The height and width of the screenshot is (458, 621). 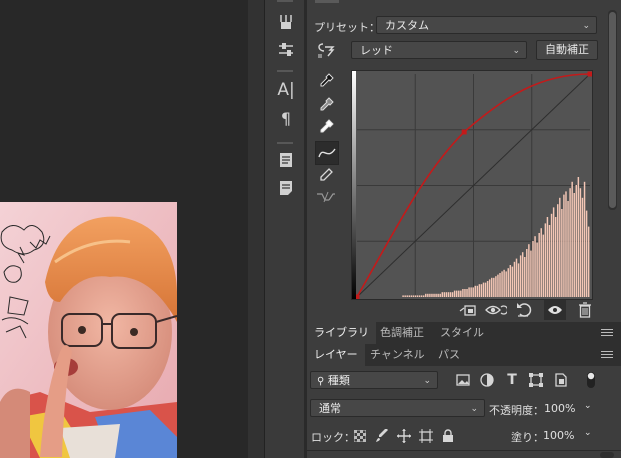 What do you see at coordinates (397, 355) in the screenshot?
I see `tab-channels: チャンネル` at bounding box center [397, 355].